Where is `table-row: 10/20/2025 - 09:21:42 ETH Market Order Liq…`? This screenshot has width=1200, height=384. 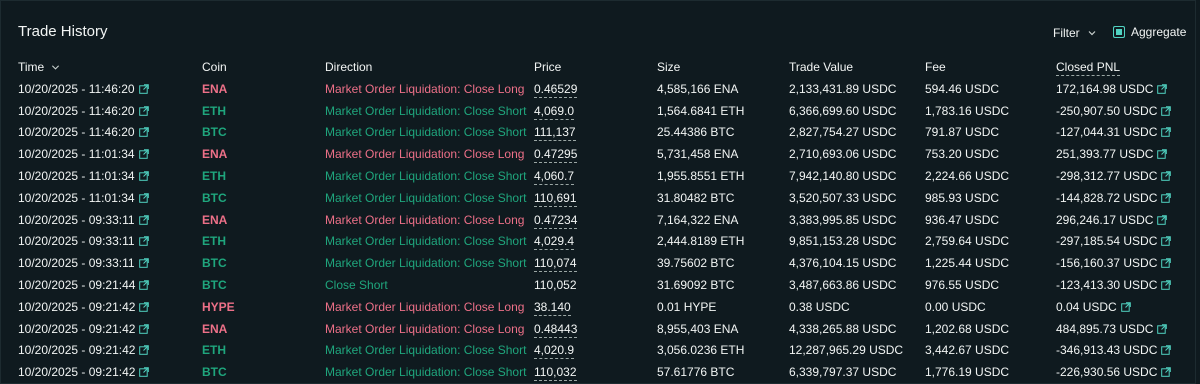 table-row: 10/20/2025 - 09:21:42 ETH Market Order Liq… is located at coordinates (588, 351).